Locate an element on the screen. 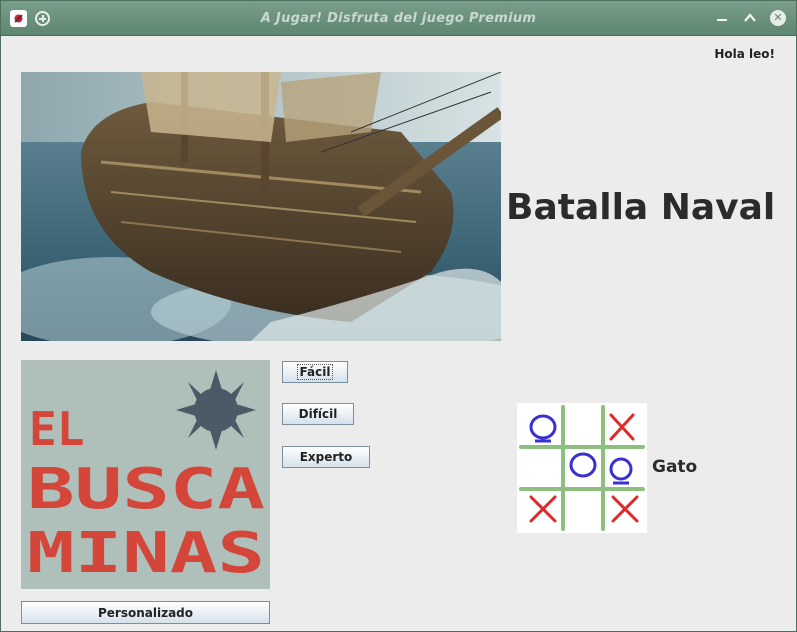 Image resolution: width=797 pixels, height=632 pixels. tictactoe-label: Gato is located at coordinates (675, 467).